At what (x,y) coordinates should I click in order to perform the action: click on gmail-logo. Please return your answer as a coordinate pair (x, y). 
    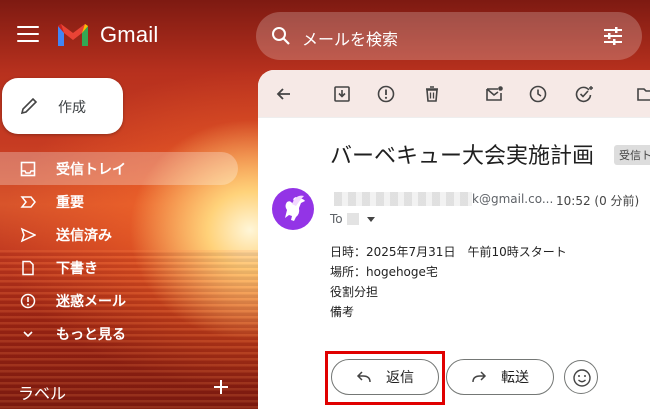
    Looking at the image, I should click on (73, 35).